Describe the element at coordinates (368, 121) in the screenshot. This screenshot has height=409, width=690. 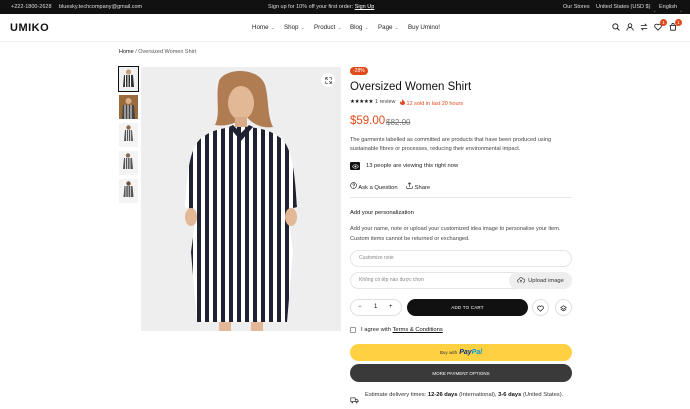
I see `product-price: $59.00` at that location.